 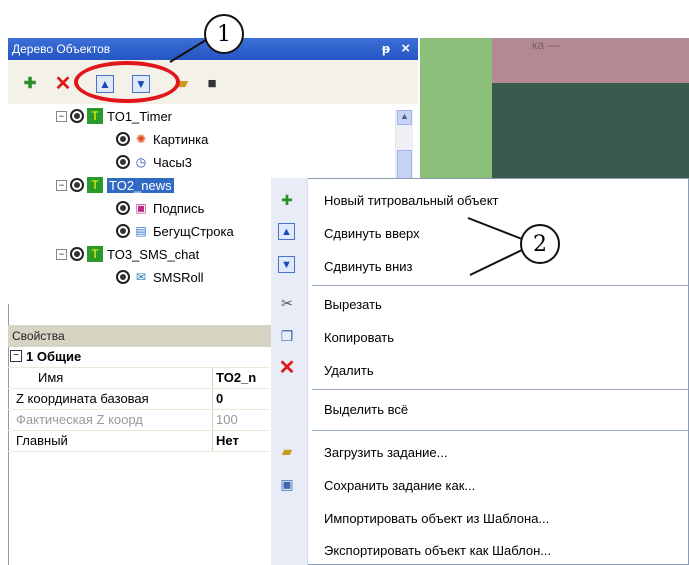 What do you see at coordinates (224, 34) in the screenshot?
I see `callout-1: 1` at bounding box center [224, 34].